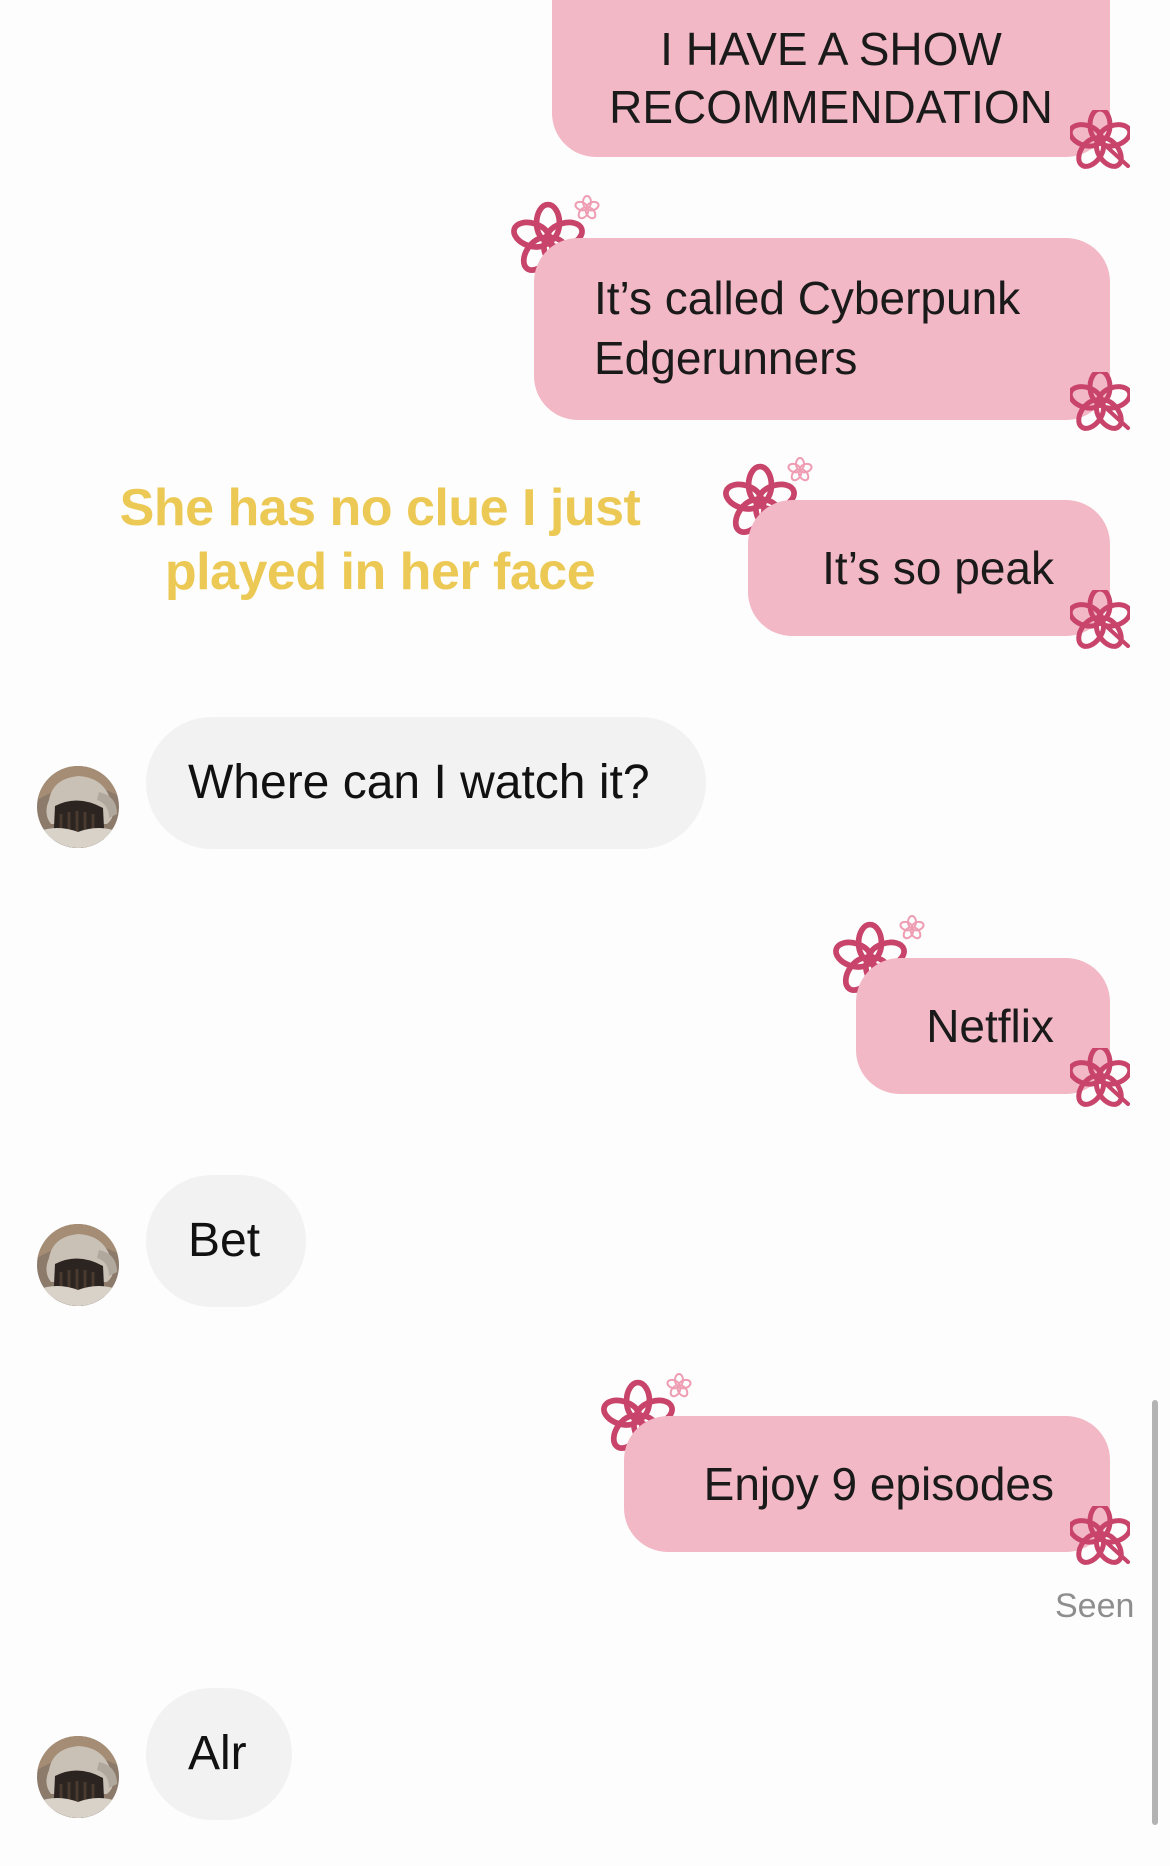 This screenshot has width=1170, height=1866. What do you see at coordinates (831, 78) in the screenshot?
I see `outgoing-message-bubble: I HAVE A SHOW RECOMMENDATION` at bounding box center [831, 78].